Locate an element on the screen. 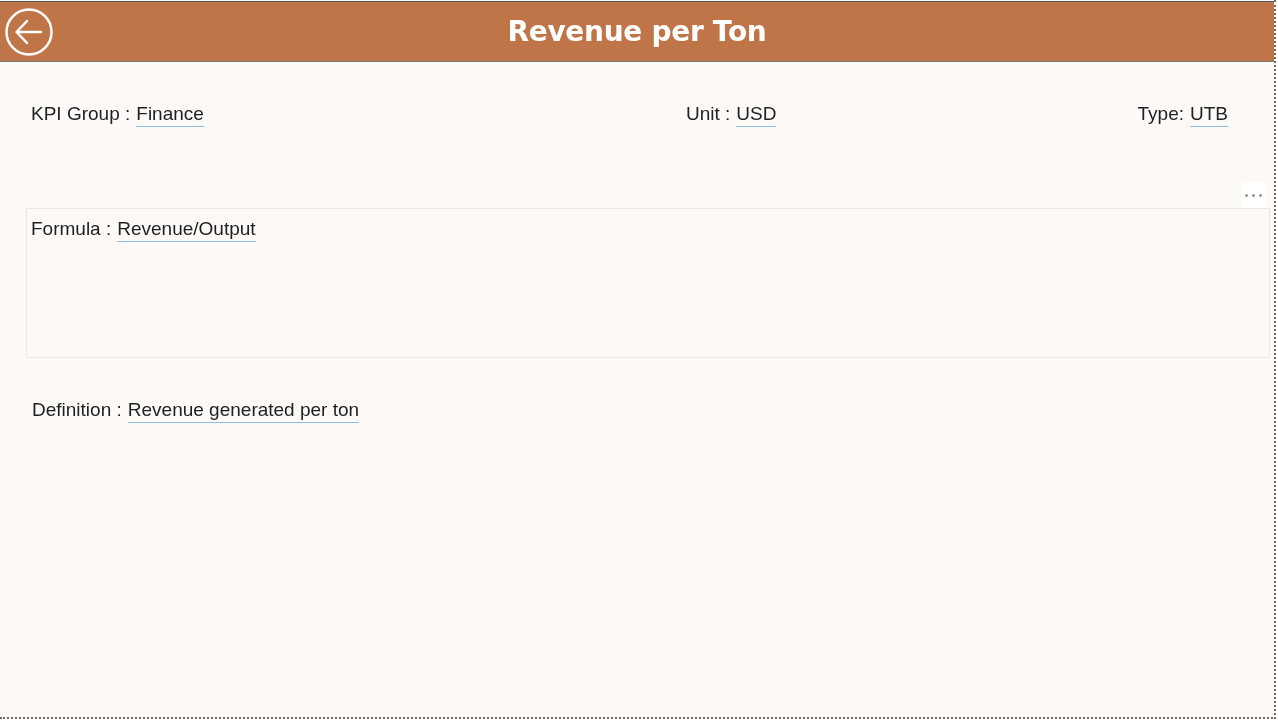 This screenshot has width=1278, height=720. field-value: Finance is located at coordinates (170, 115).